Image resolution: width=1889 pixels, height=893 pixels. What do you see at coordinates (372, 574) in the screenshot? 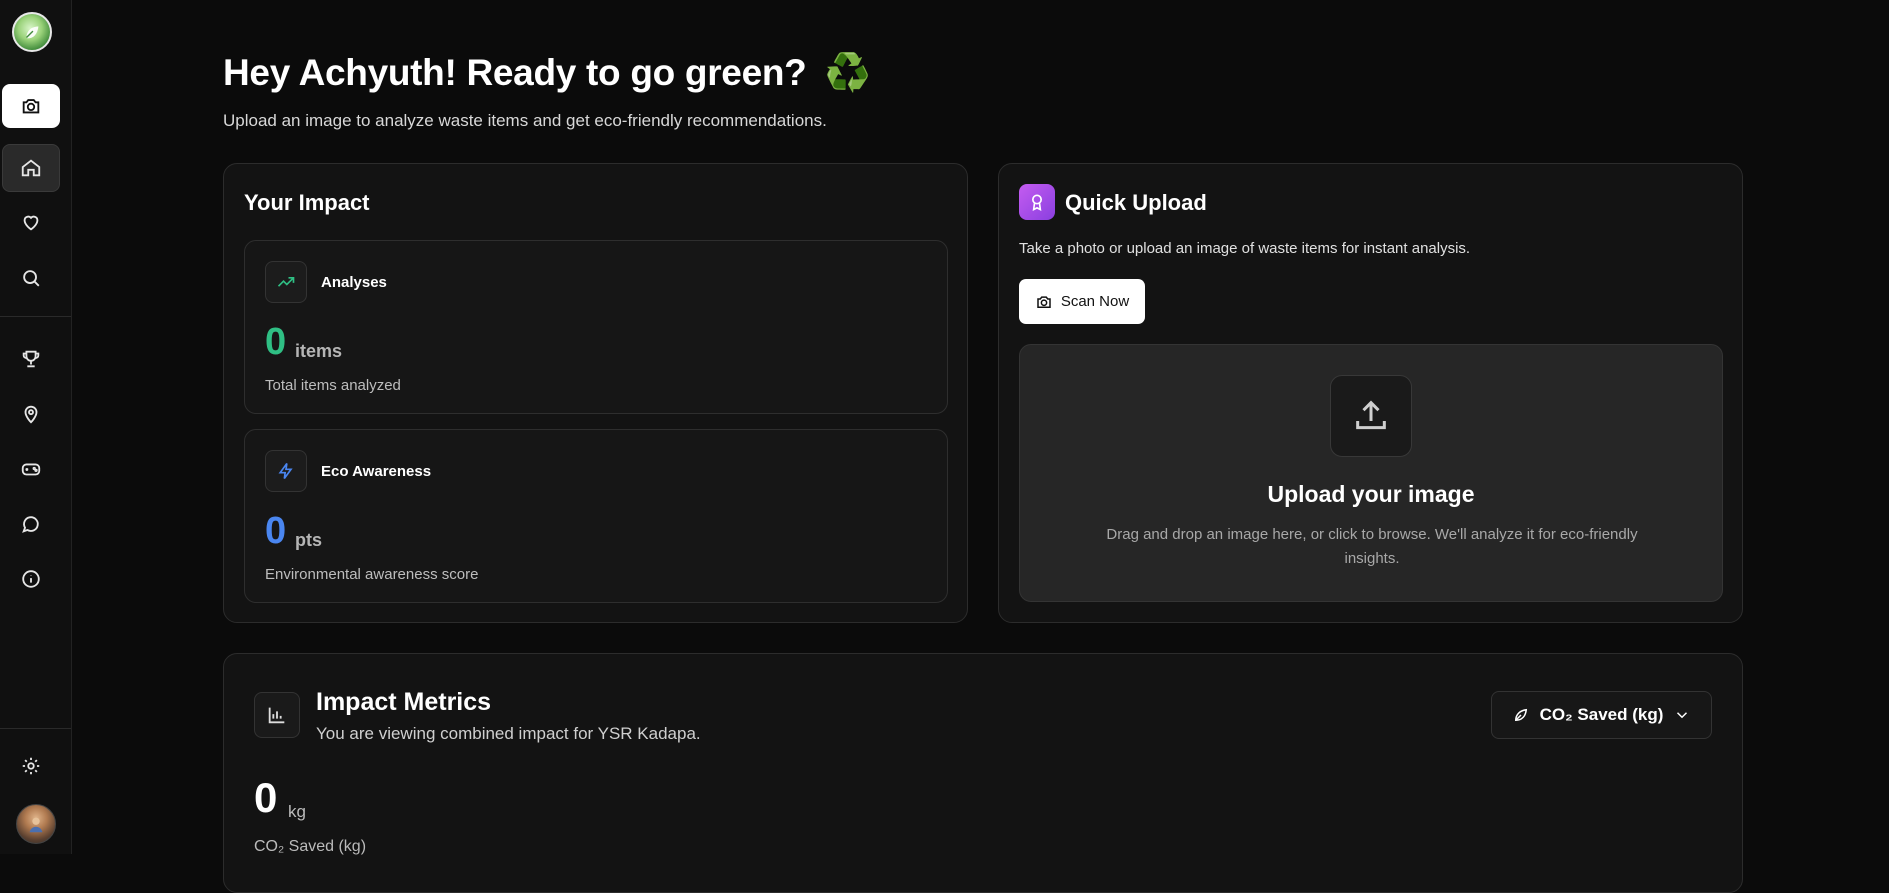
I see `eco-awareness-description: Environmental awareness score` at bounding box center [372, 574].